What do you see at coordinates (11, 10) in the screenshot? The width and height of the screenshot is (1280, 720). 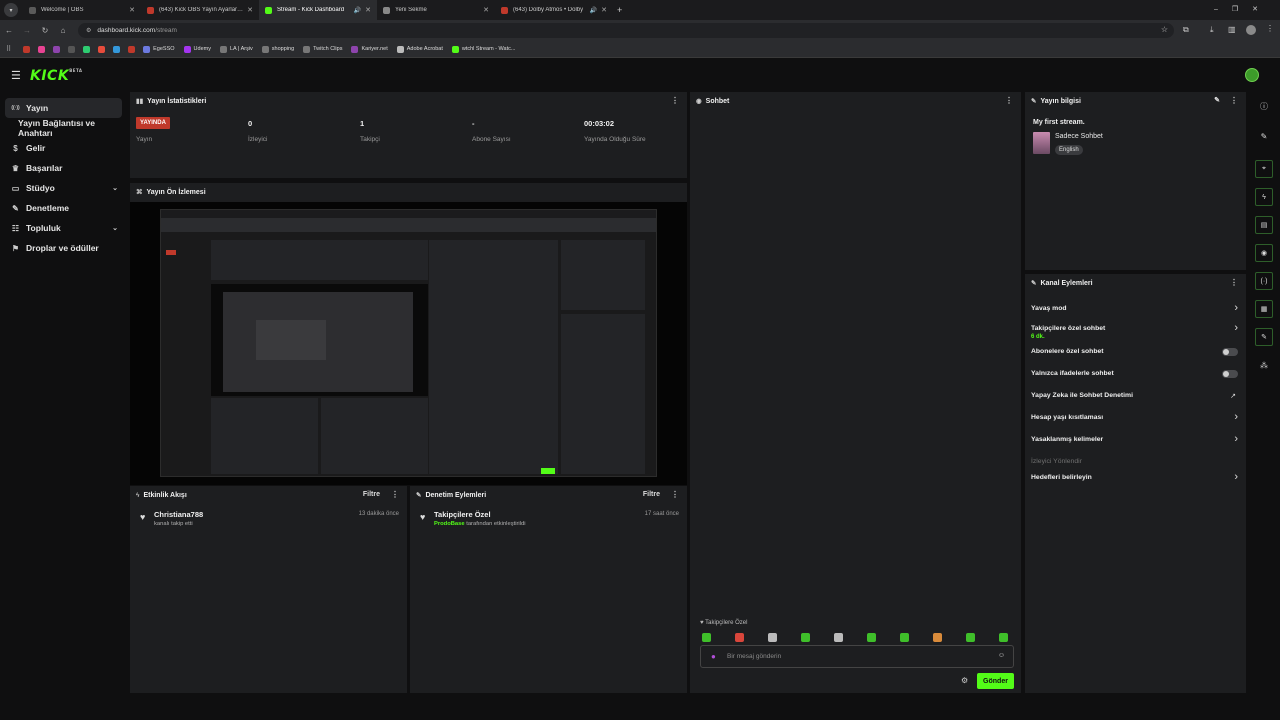 I see `tab-list-button: ▾` at bounding box center [11, 10].